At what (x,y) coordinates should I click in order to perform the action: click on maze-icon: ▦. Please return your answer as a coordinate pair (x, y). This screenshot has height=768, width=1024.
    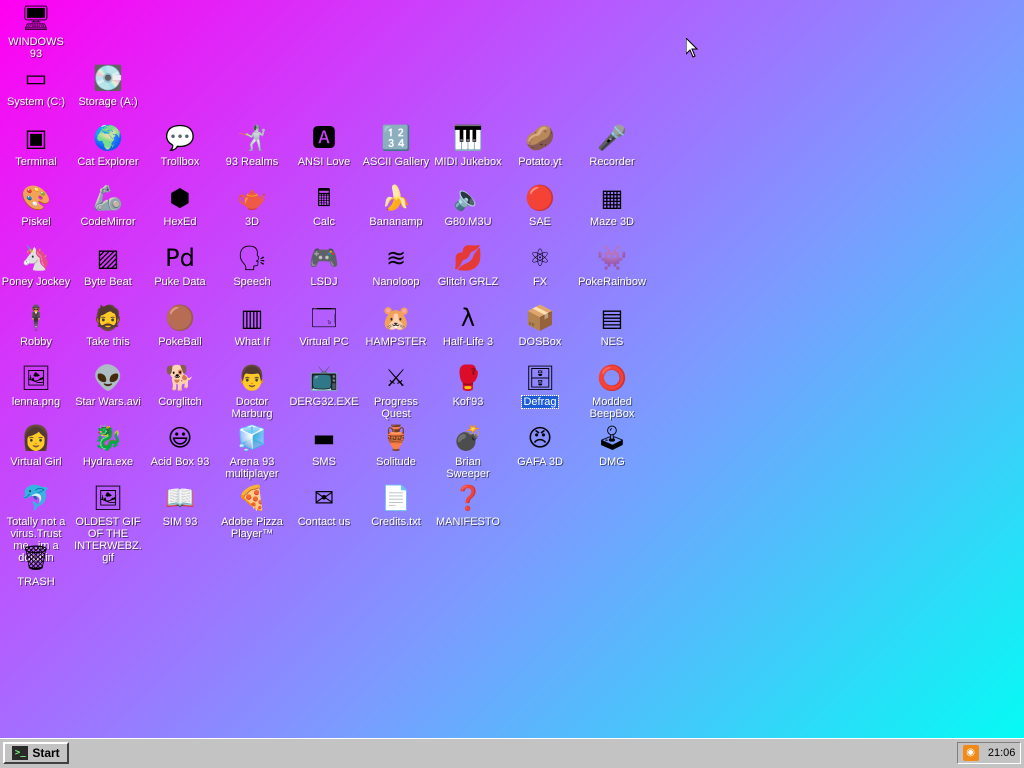
    Looking at the image, I should click on (612, 198).